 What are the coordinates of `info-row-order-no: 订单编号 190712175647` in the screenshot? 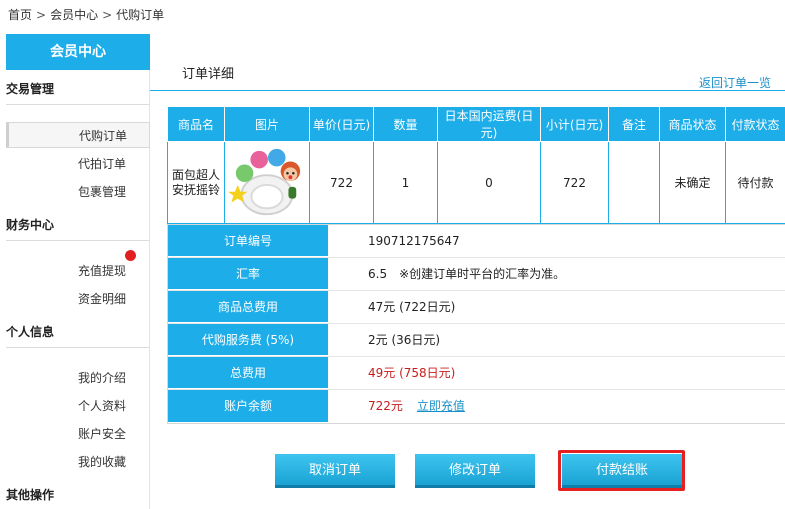 It's located at (476, 241).